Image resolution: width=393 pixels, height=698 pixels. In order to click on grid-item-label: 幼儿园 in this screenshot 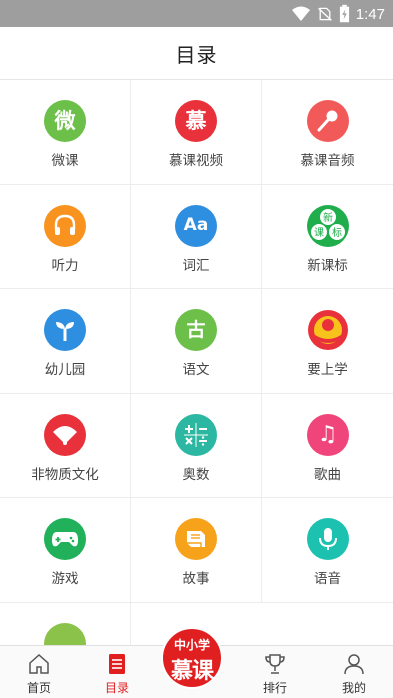, I will do `click(65, 370)`.